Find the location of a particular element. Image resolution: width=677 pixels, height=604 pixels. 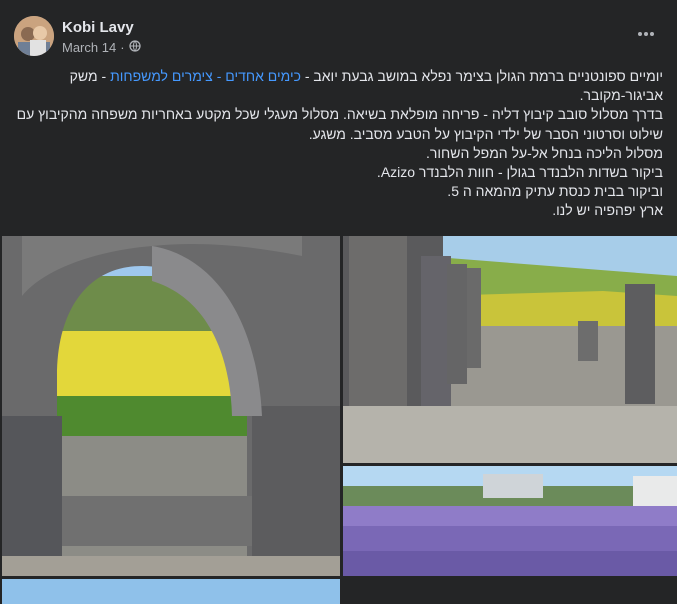

globe-icon is located at coordinates (134, 47).